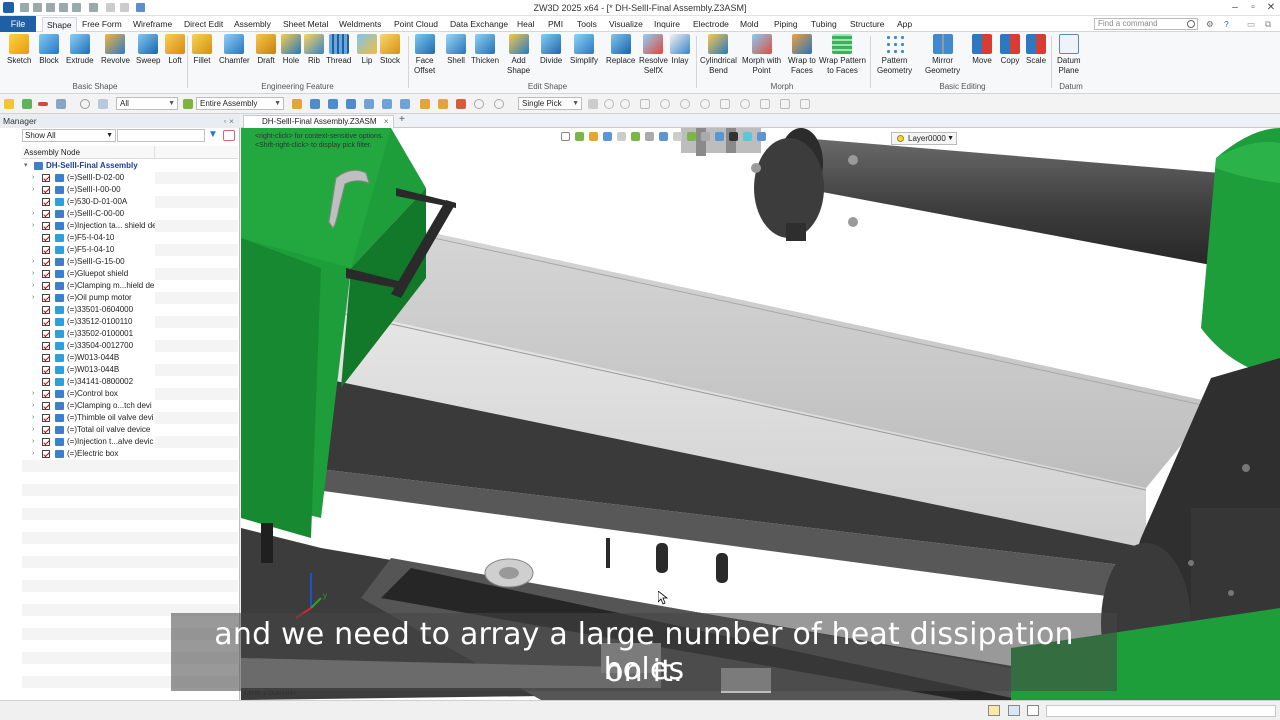  Describe the element at coordinates (649, 136) in the screenshot. I see `display-icon` at that location.